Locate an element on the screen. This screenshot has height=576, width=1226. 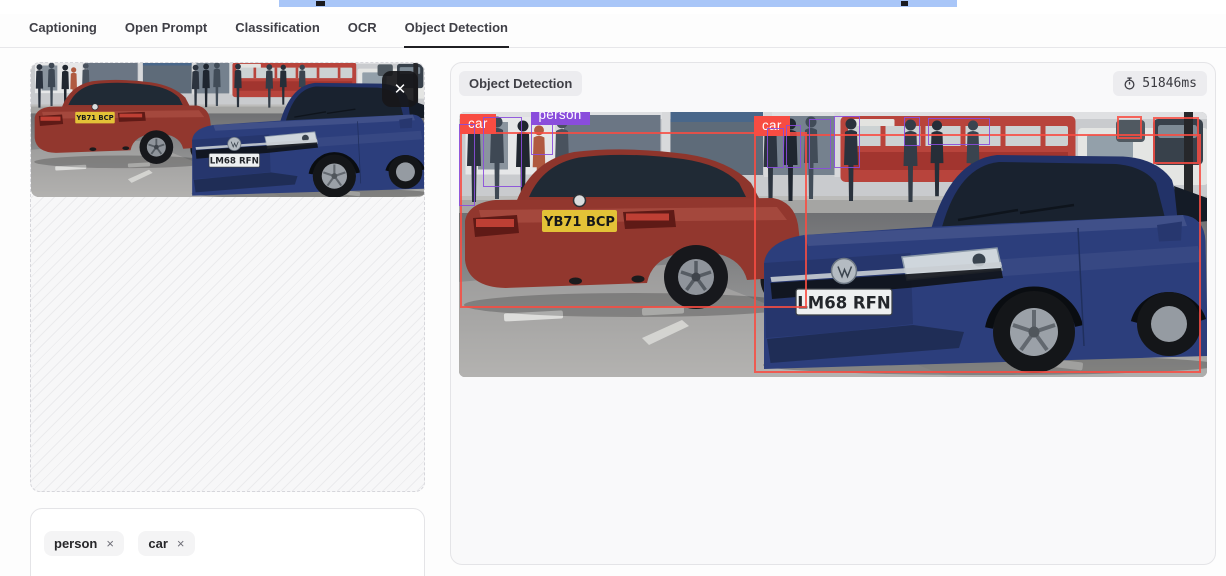
uploaded-image-thumbnail: ✕ is located at coordinates (228, 130).